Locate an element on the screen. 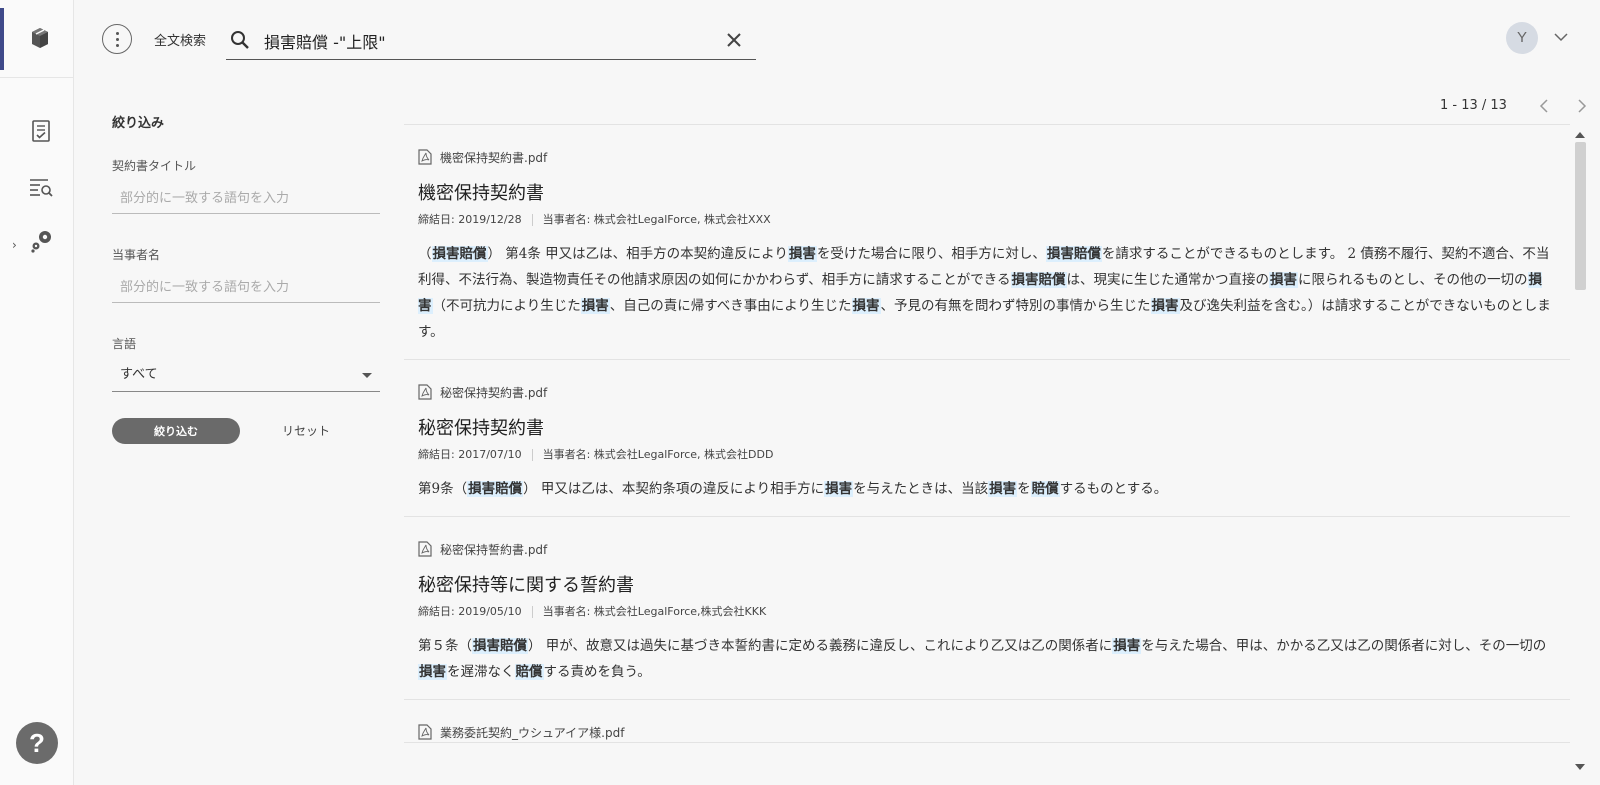  help-icon: ? is located at coordinates (37, 743).